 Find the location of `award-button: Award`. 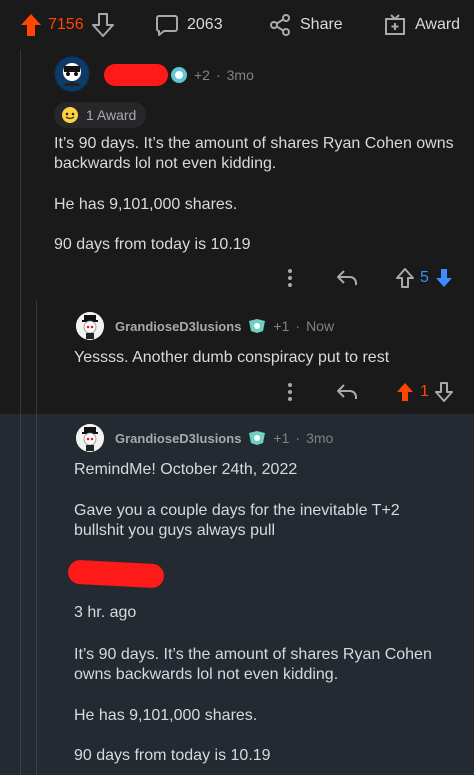

award-button: Award is located at coordinates (421, 25).